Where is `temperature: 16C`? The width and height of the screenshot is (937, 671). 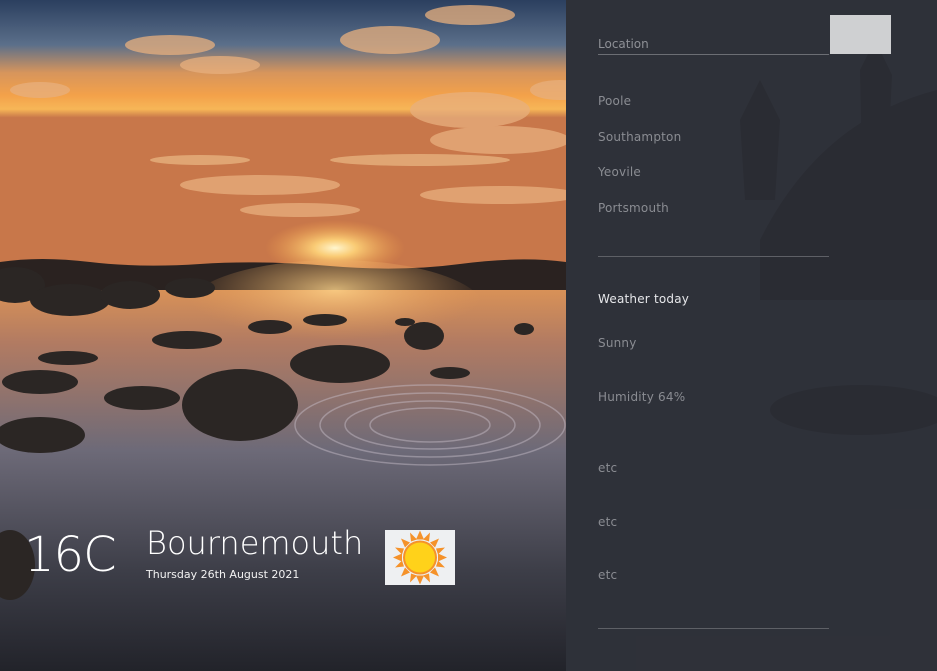 temperature: 16C is located at coordinates (70, 555).